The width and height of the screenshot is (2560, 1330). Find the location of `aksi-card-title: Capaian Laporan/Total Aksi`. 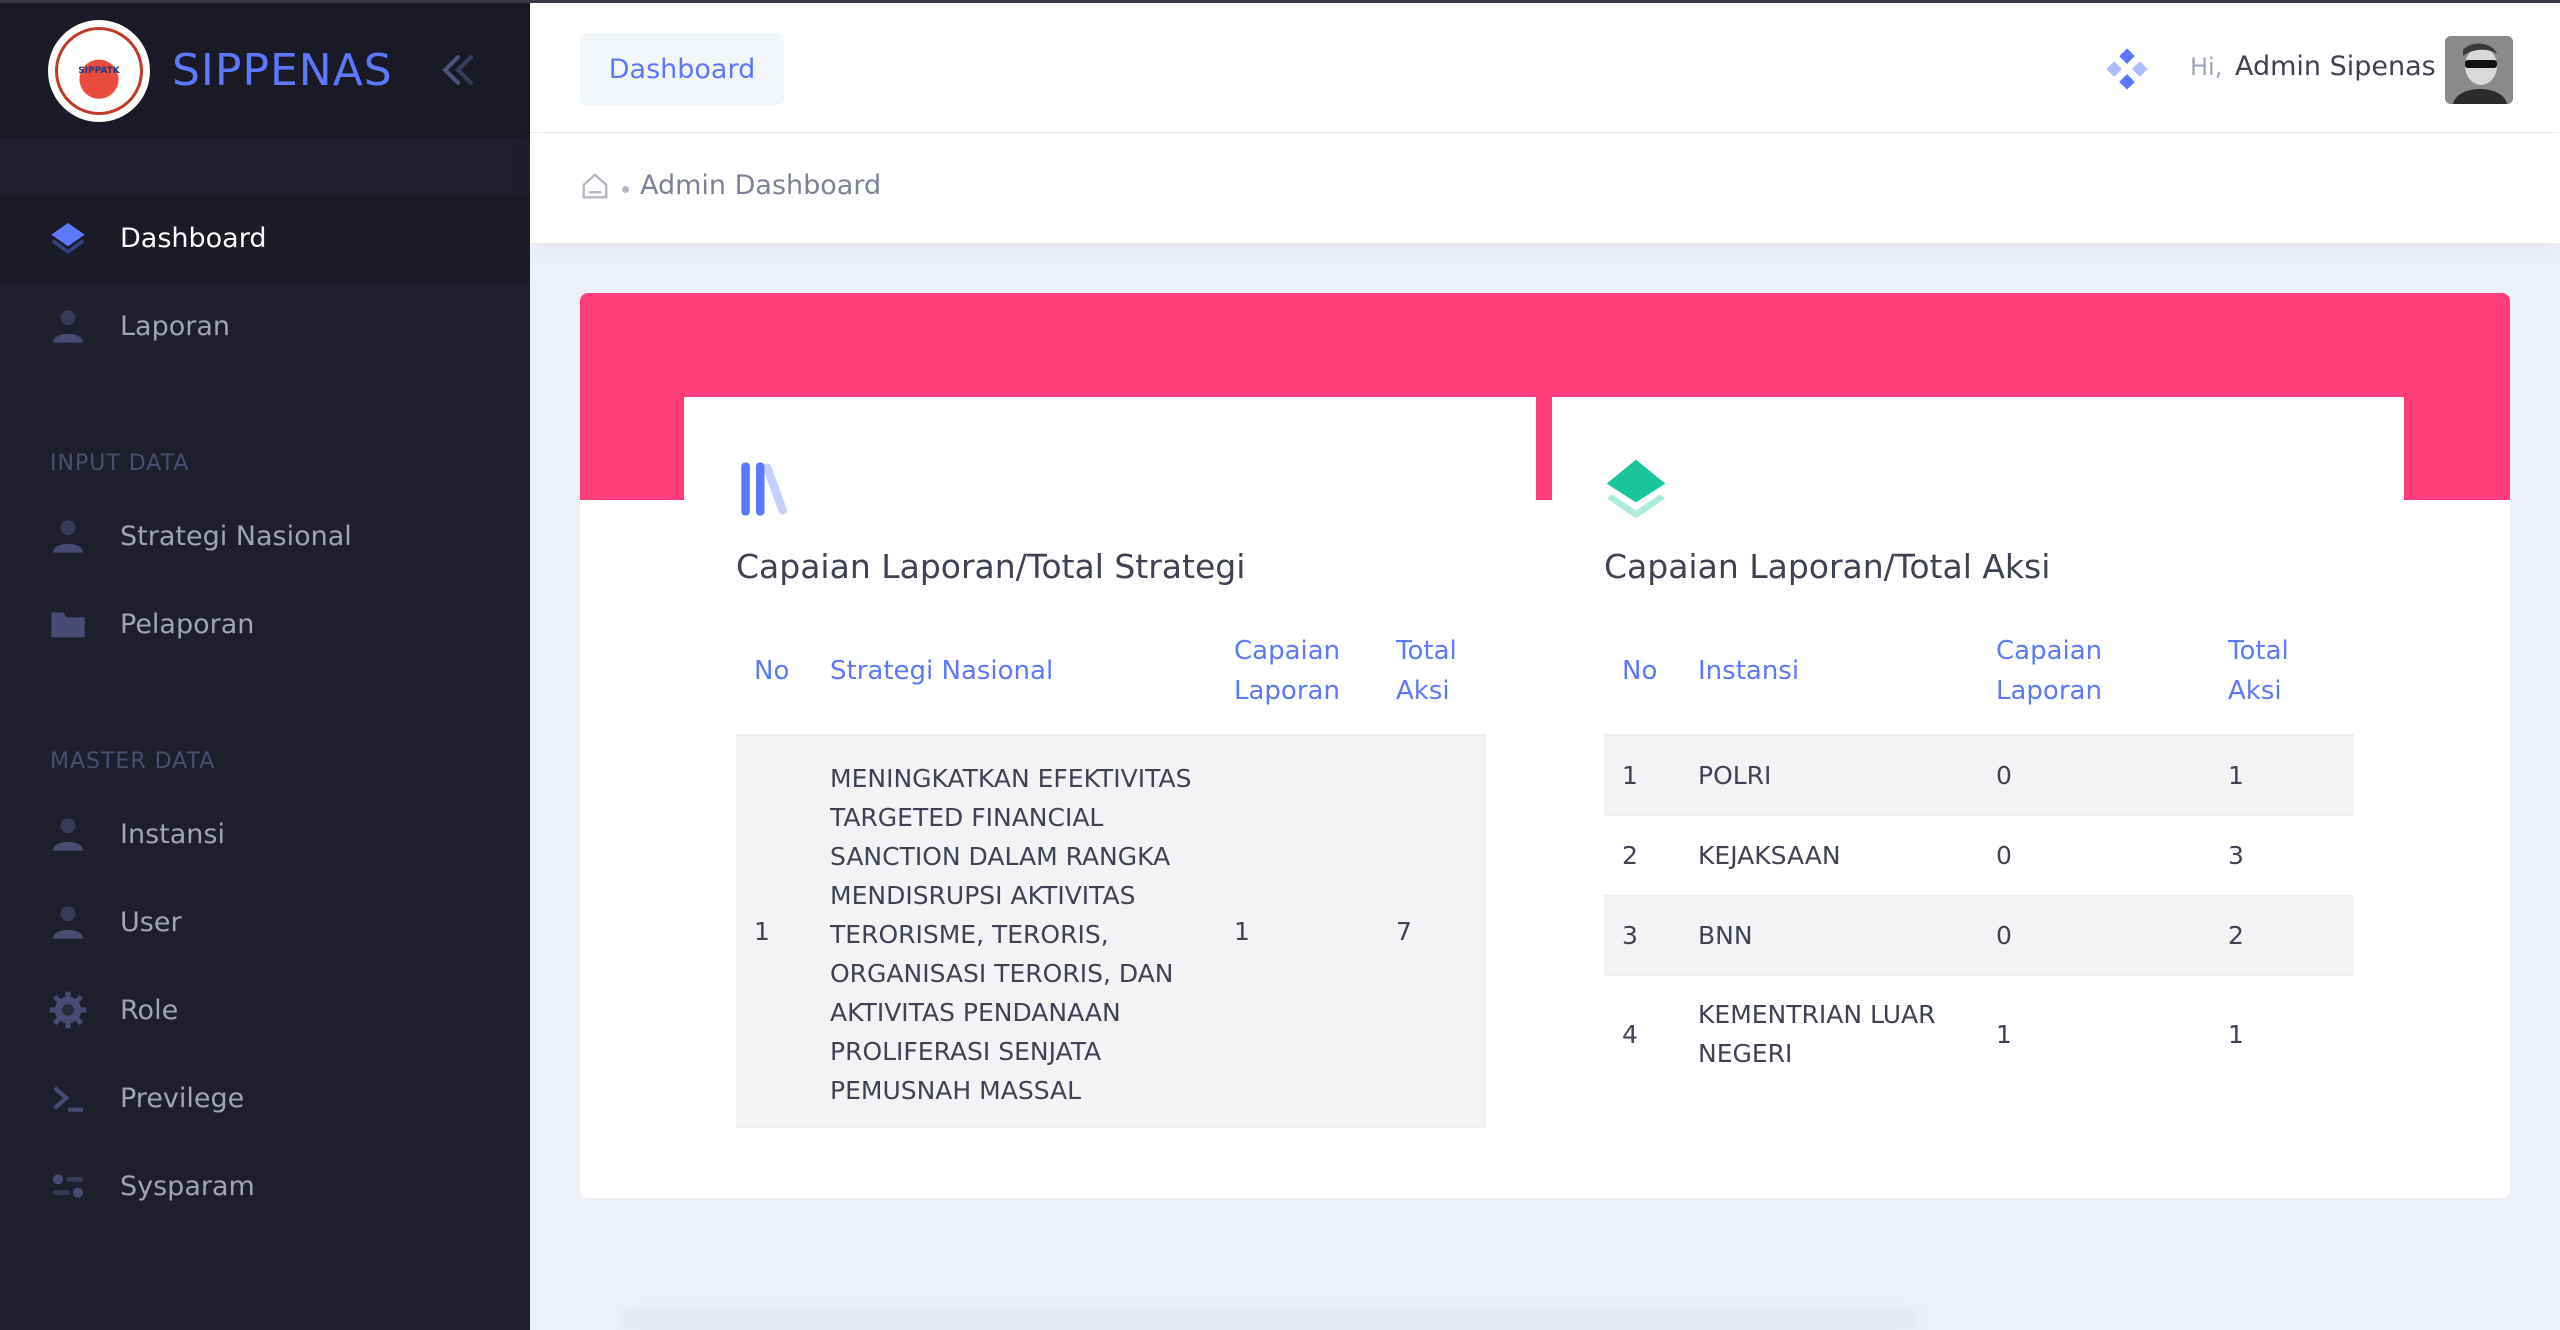

aksi-card-title: Capaian Laporan/Total Aksi is located at coordinates (1827, 566).